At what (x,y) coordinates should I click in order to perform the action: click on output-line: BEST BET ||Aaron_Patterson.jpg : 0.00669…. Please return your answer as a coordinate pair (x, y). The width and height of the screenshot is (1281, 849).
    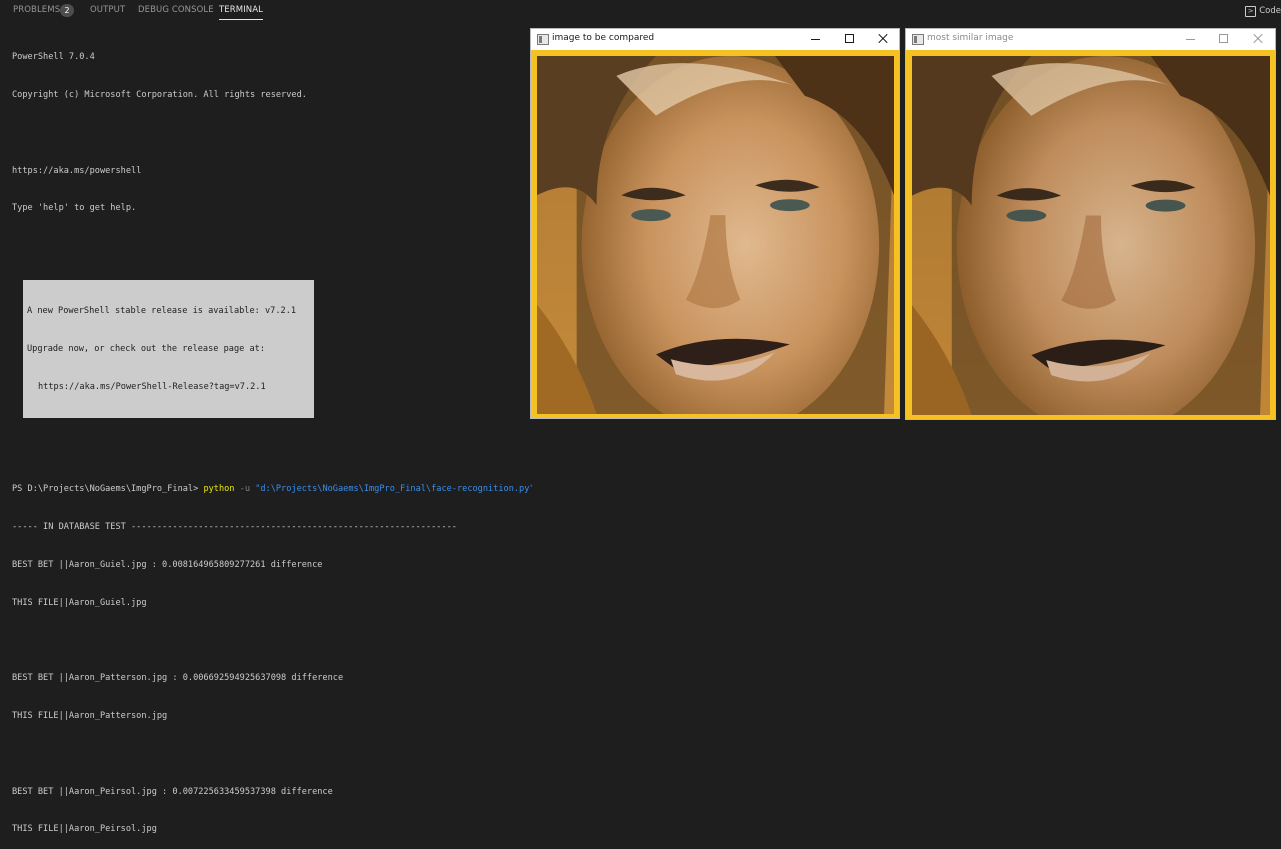
    Looking at the image, I should click on (178, 678).